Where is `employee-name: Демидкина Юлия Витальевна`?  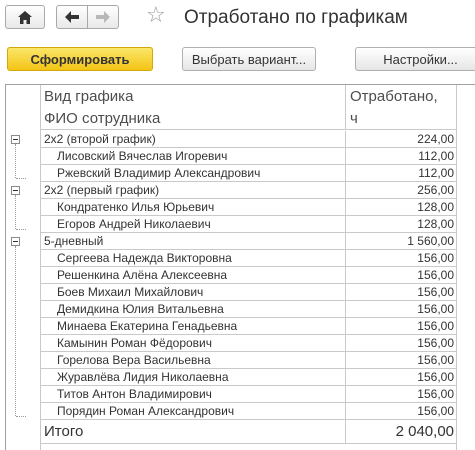 employee-name: Демидкина Юлия Витальевна is located at coordinates (193, 309).